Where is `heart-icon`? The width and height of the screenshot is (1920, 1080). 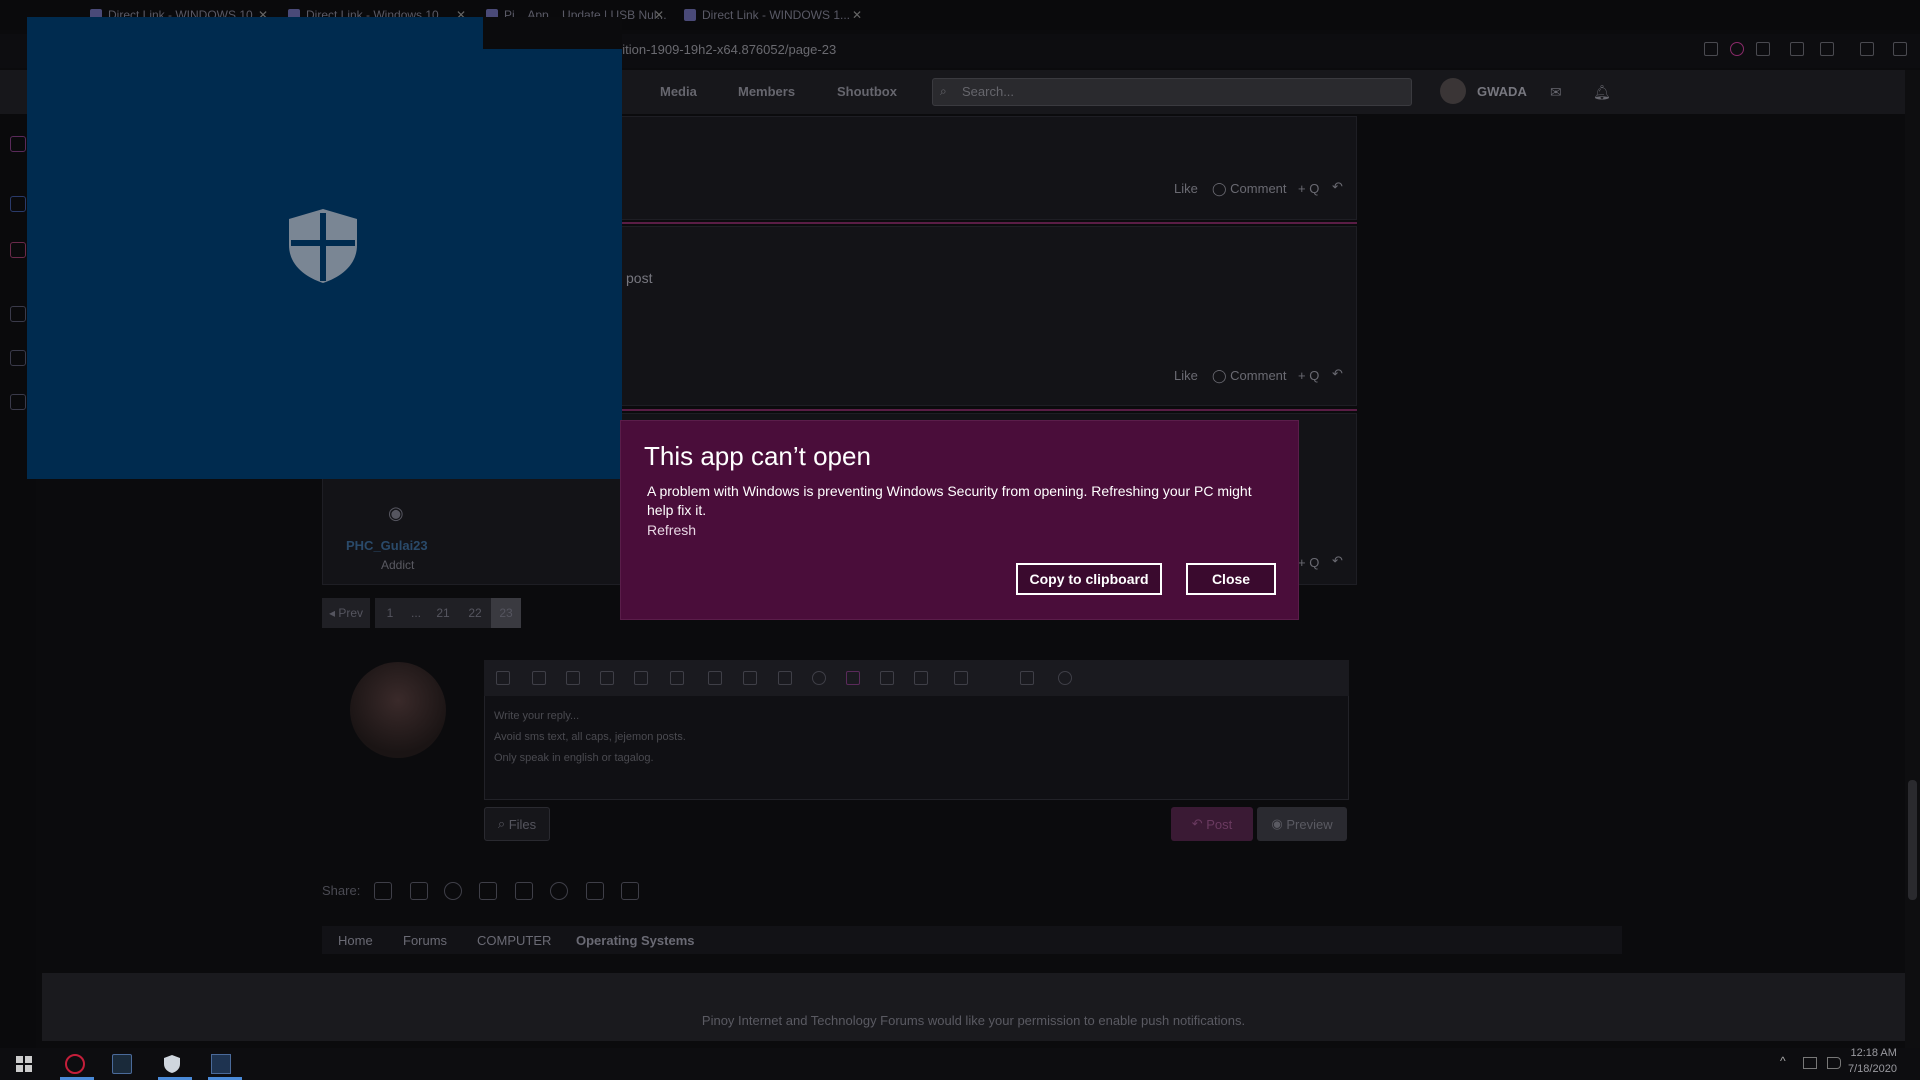 heart-icon is located at coordinates (1763, 49).